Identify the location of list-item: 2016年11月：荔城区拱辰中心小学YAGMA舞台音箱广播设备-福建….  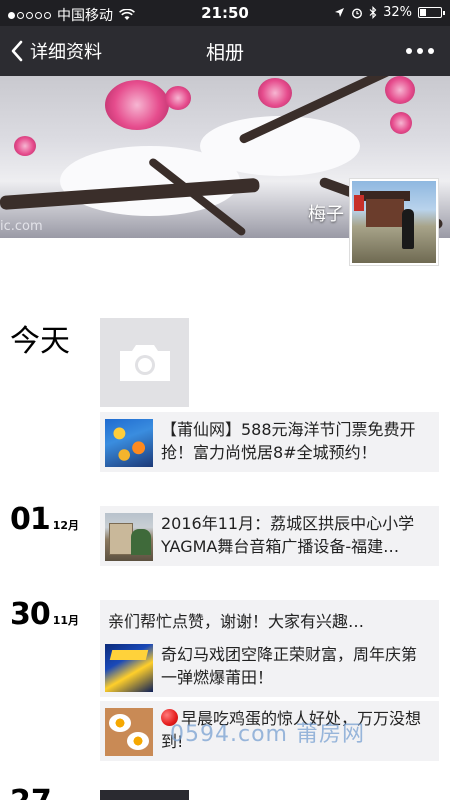
(269, 536).